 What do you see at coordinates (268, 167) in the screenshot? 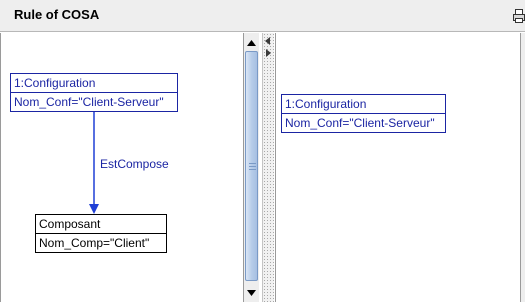
I see `split-pane-divider` at bounding box center [268, 167].